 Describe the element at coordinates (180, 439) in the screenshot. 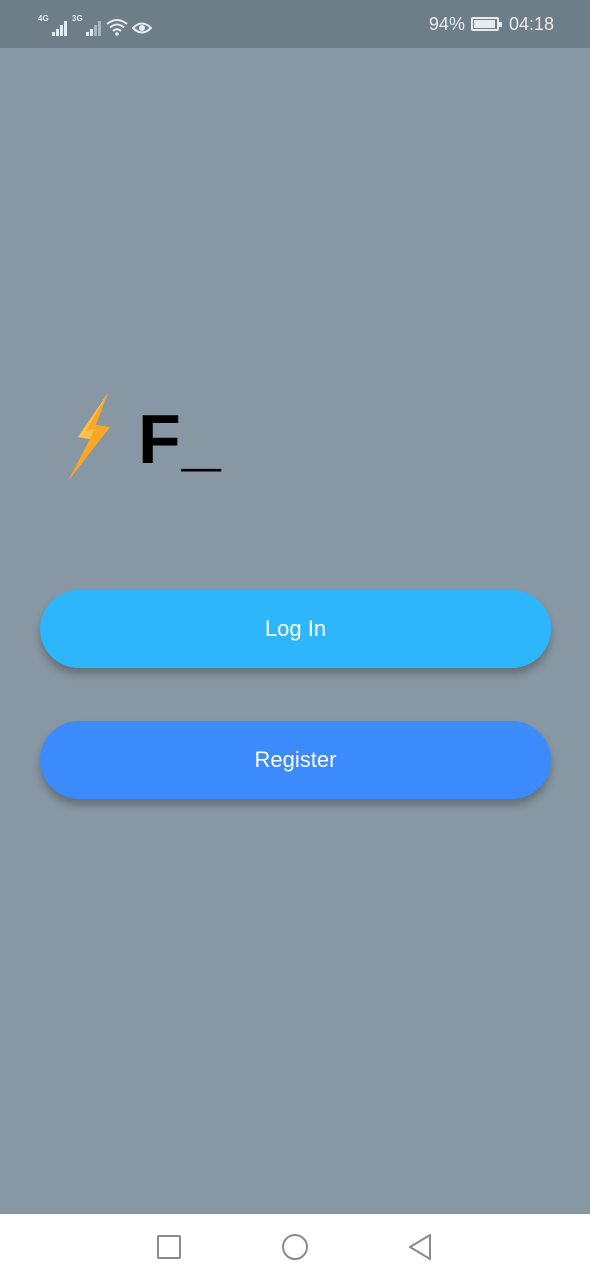

I see `app-name: F_` at that location.